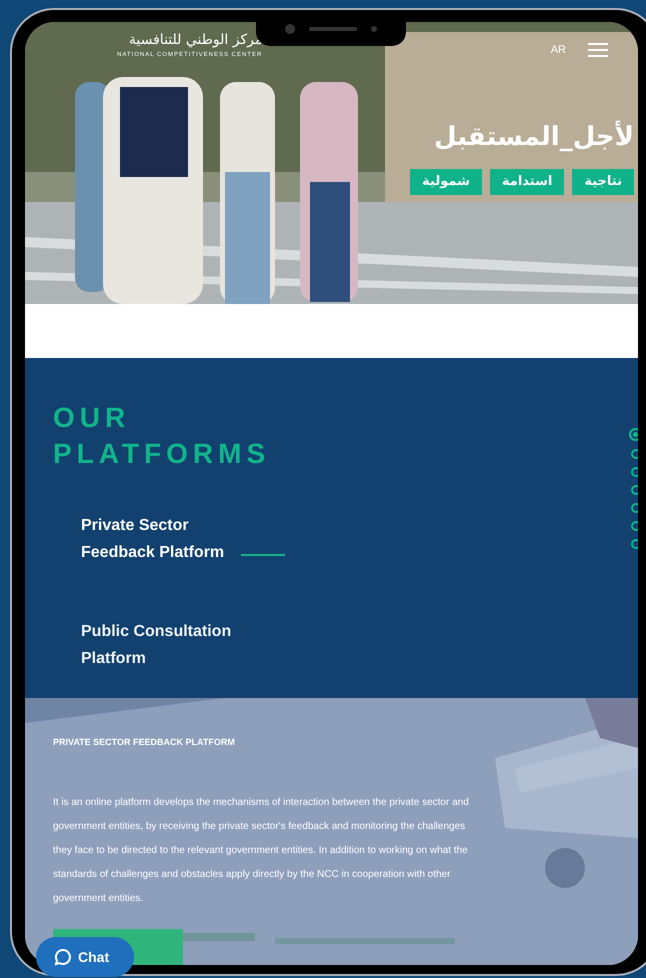 The width and height of the screenshot is (646, 978). I want to click on value-tag: استدامة, so click(527, 181).